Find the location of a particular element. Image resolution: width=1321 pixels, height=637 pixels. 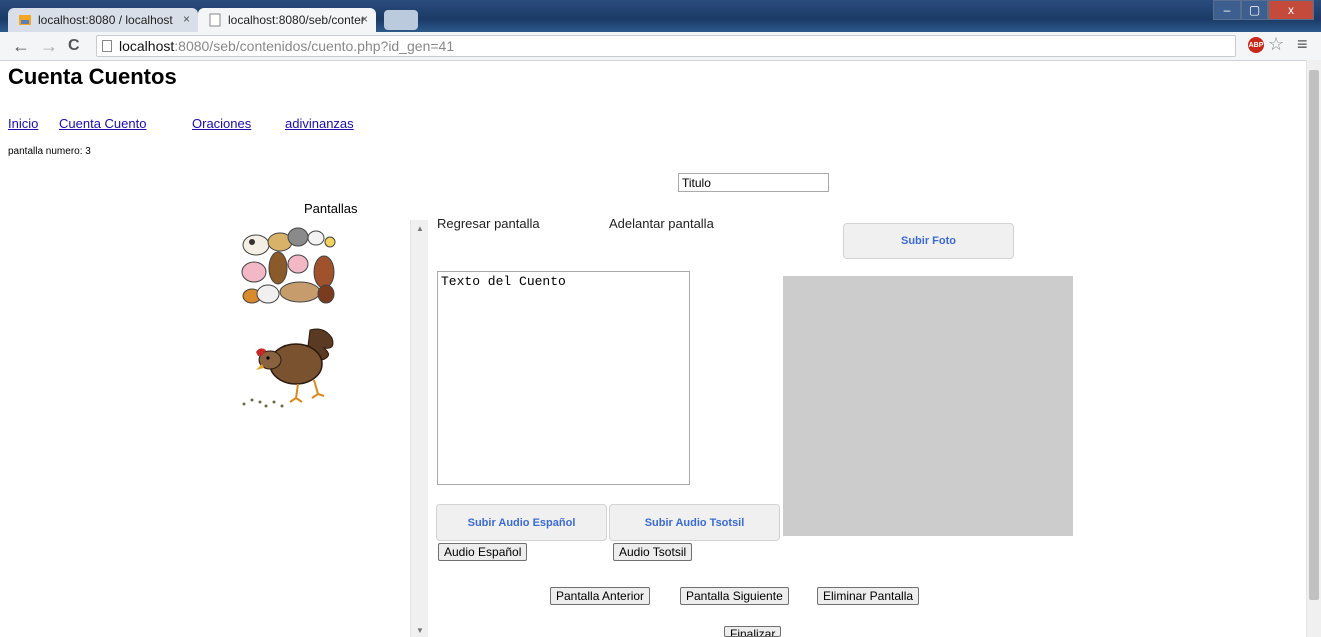

cuento-textarea: Texto del Cuento is located at coordinates (563, 378).